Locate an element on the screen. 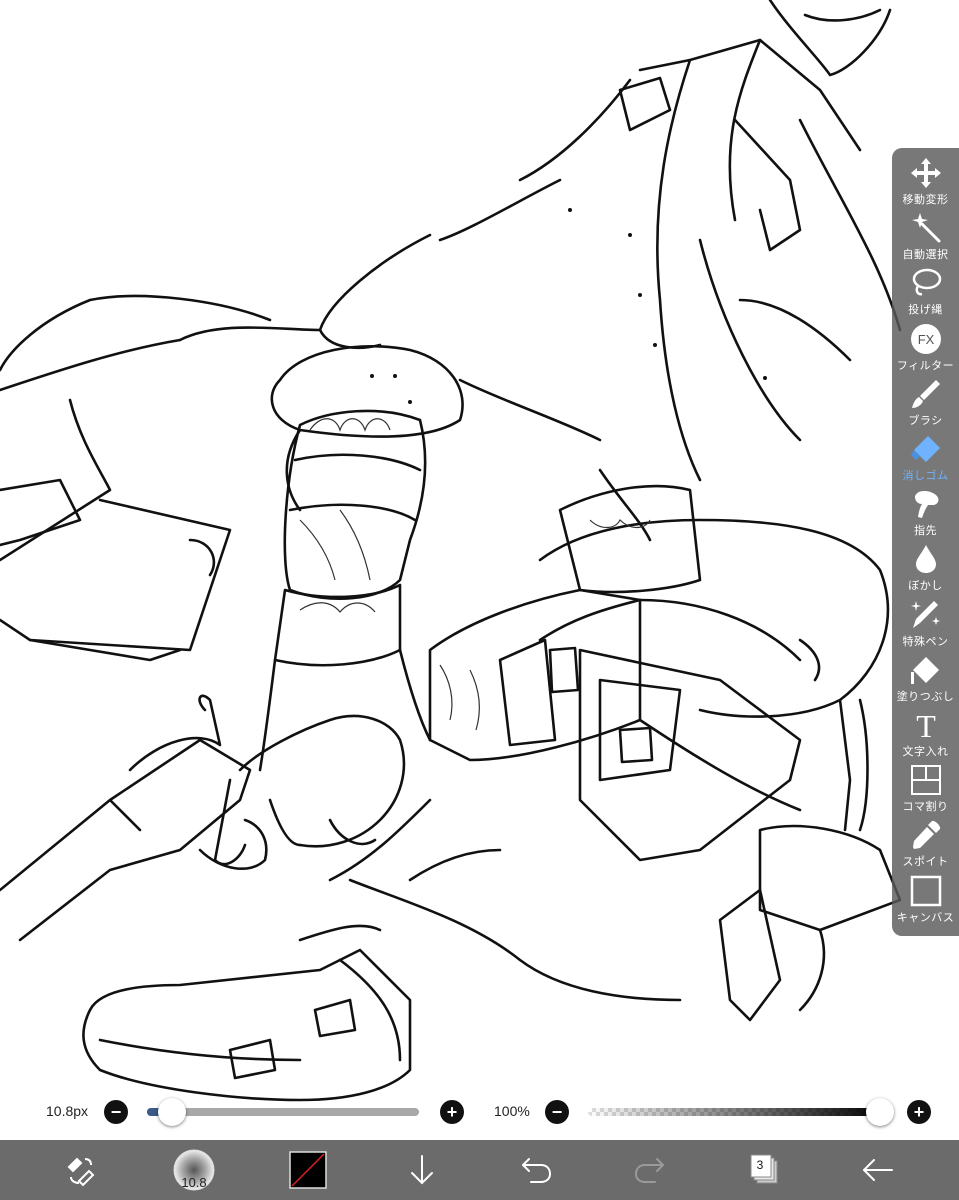 Image resolution: width=959 pixels, height=1200 pixels. text-icon: T is located at coordinates (926, 725).